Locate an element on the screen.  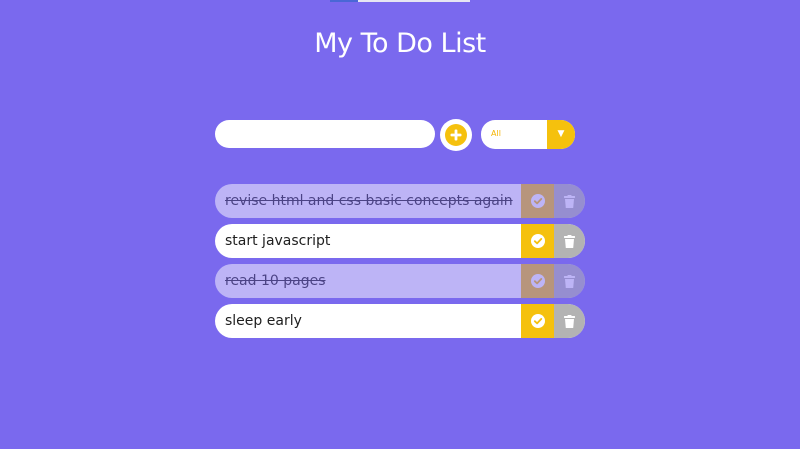
filter-select: All ▼ is located at coordinates (528, 134).